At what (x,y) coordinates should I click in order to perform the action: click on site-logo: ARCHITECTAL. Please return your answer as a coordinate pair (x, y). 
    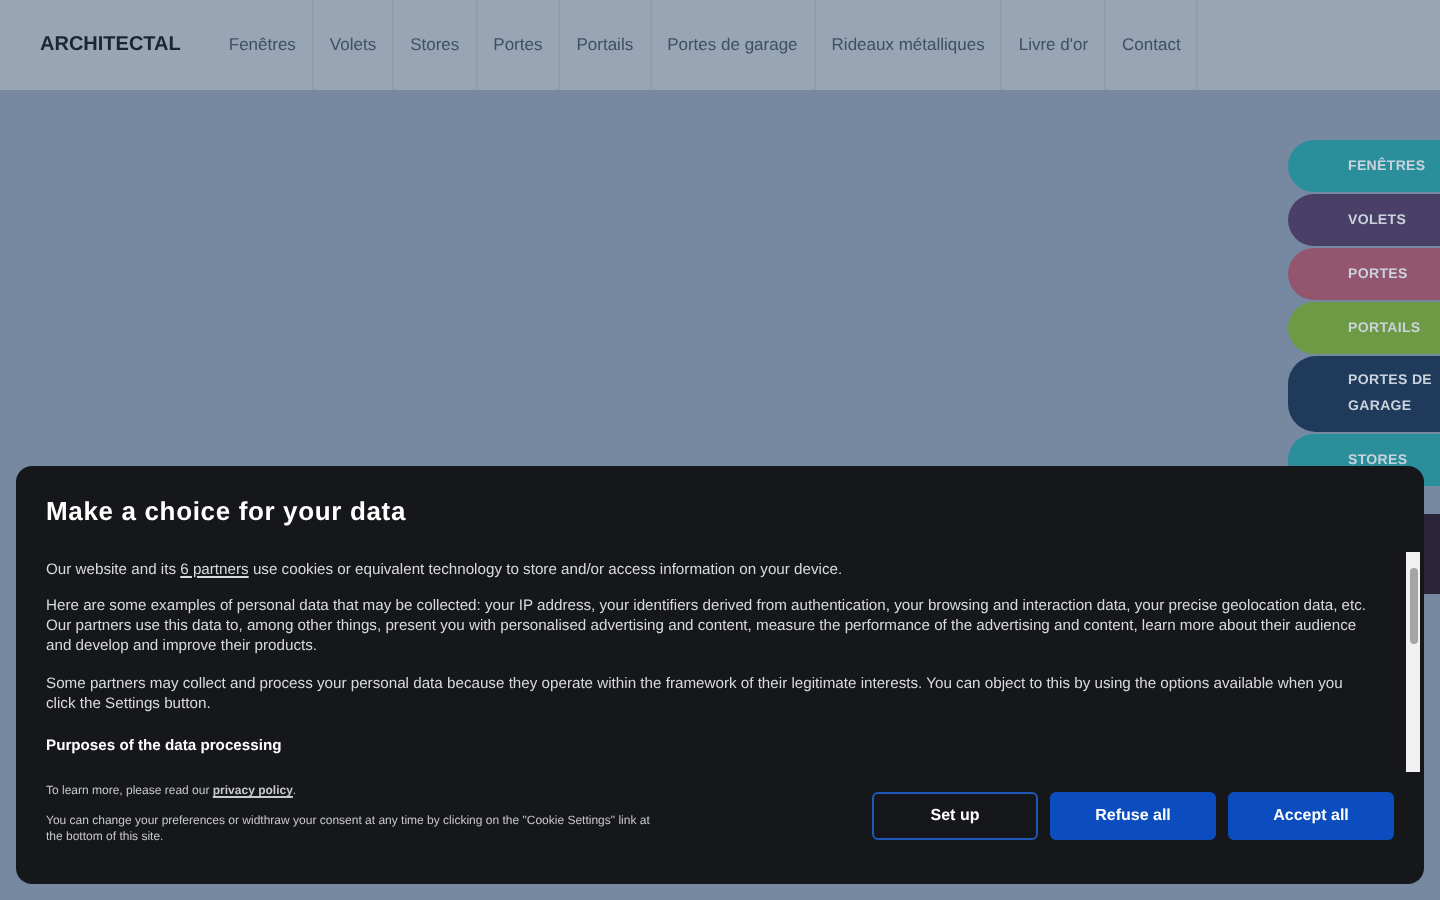
    Looking at the image, I should click on (110, 45).